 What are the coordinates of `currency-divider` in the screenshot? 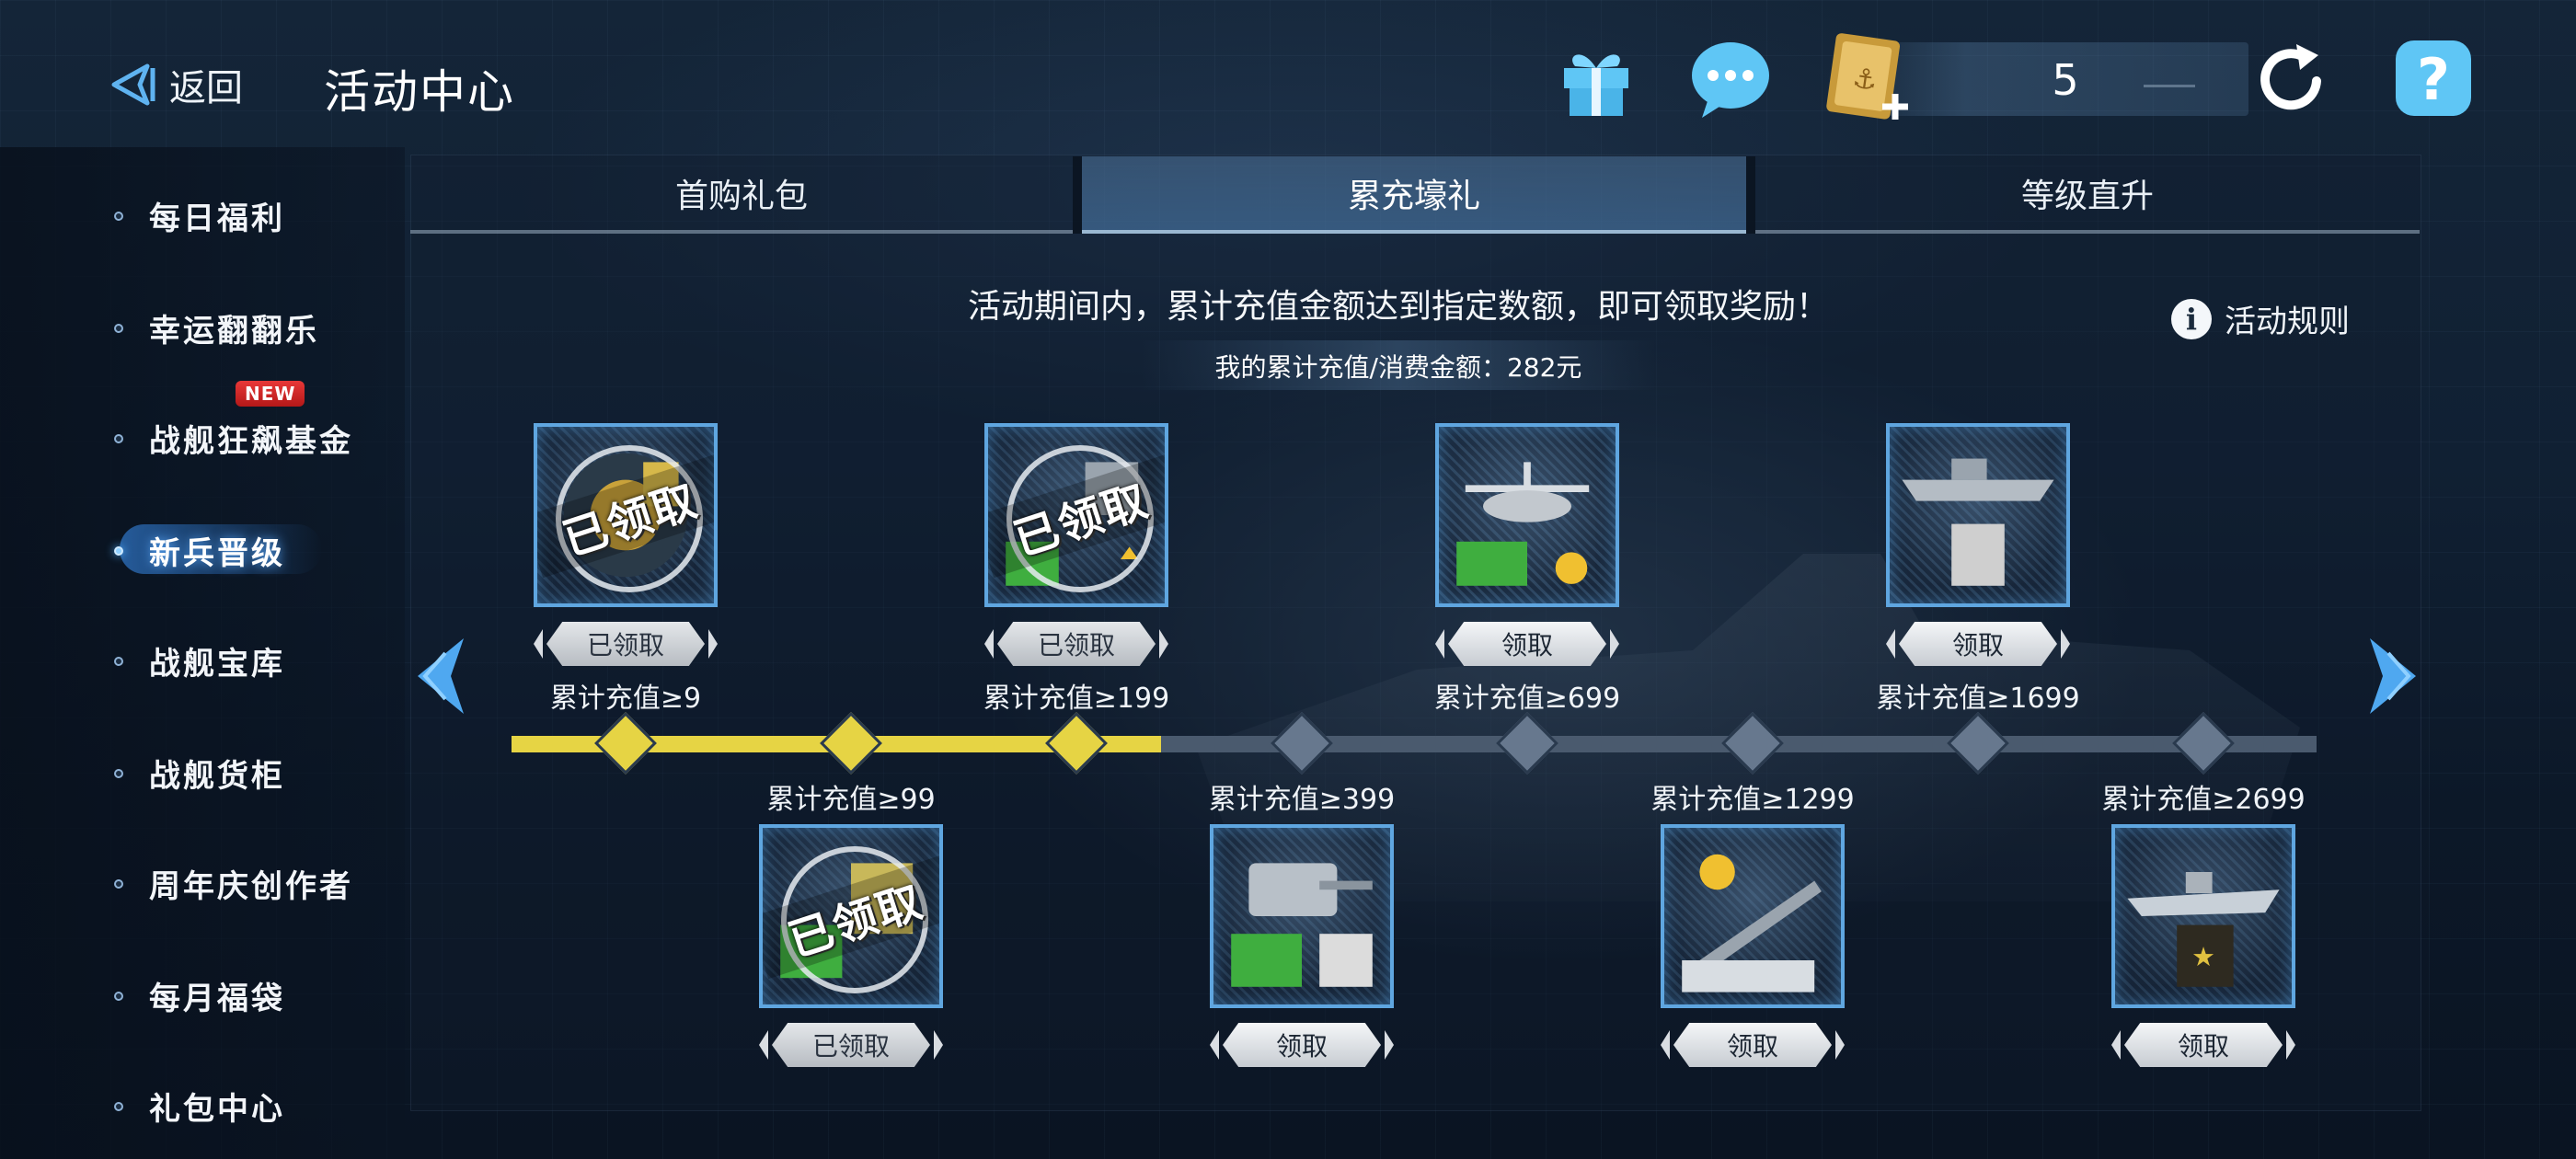 It's located at (2169, 86).